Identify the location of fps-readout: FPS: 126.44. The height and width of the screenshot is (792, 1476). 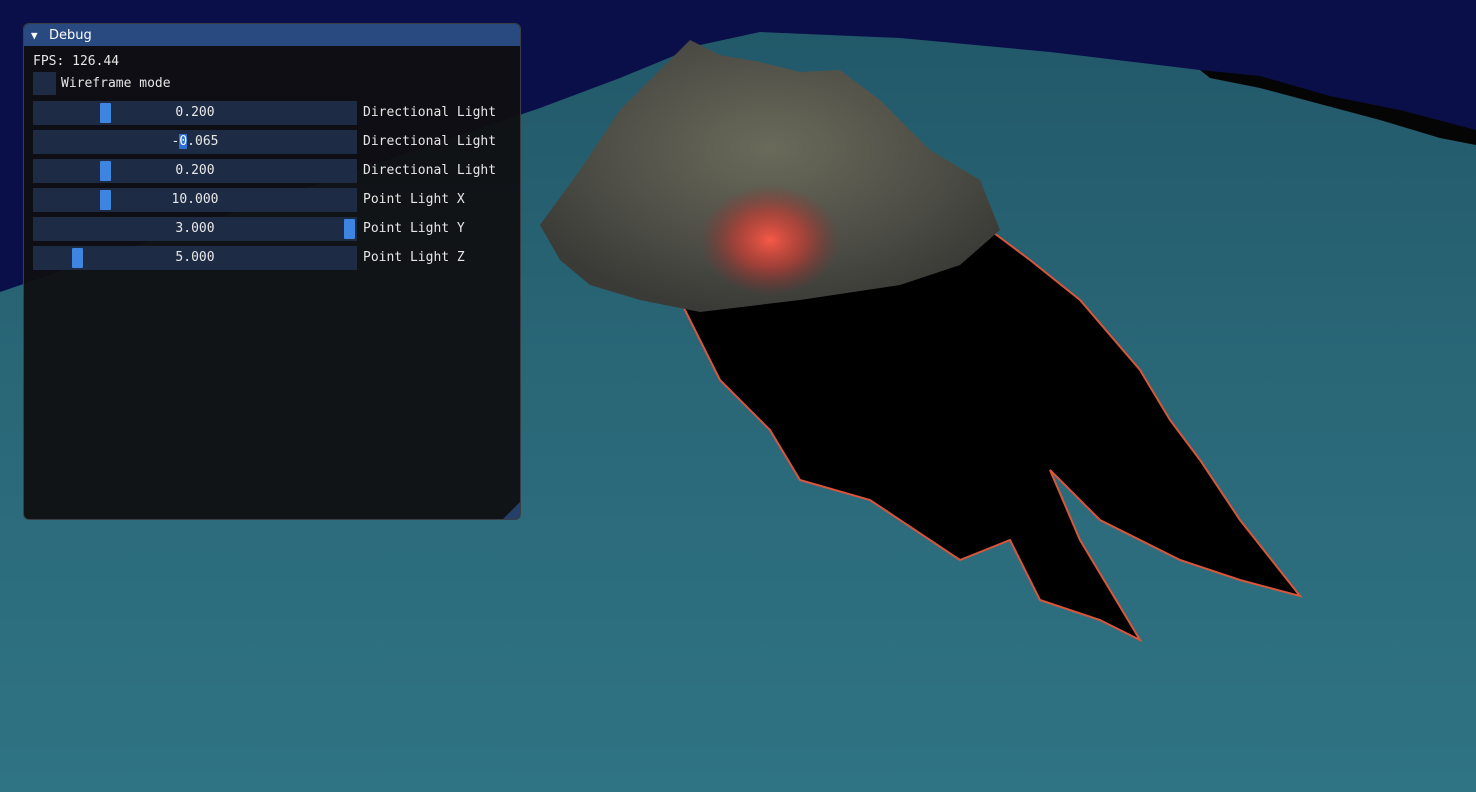
(272, 61).